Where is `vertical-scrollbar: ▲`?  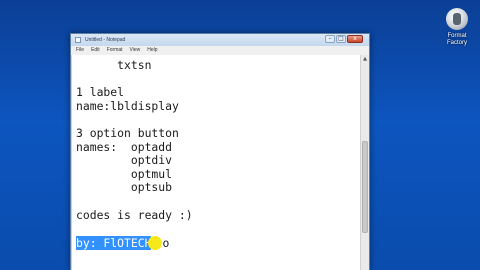 vertical-scrollbar: ▲ is located at coordinates (364, 162).